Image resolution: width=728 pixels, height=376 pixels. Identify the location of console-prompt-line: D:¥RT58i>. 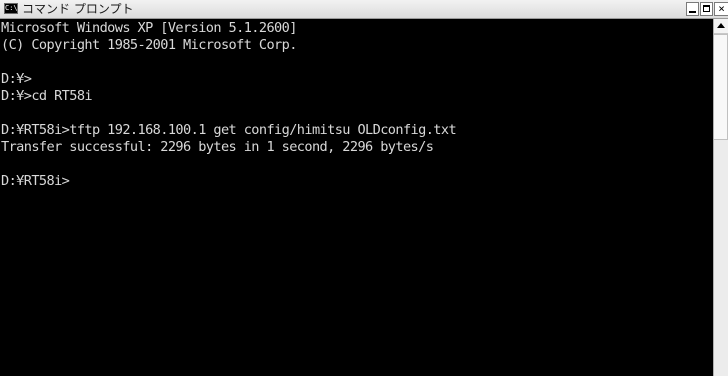
(35, 181).